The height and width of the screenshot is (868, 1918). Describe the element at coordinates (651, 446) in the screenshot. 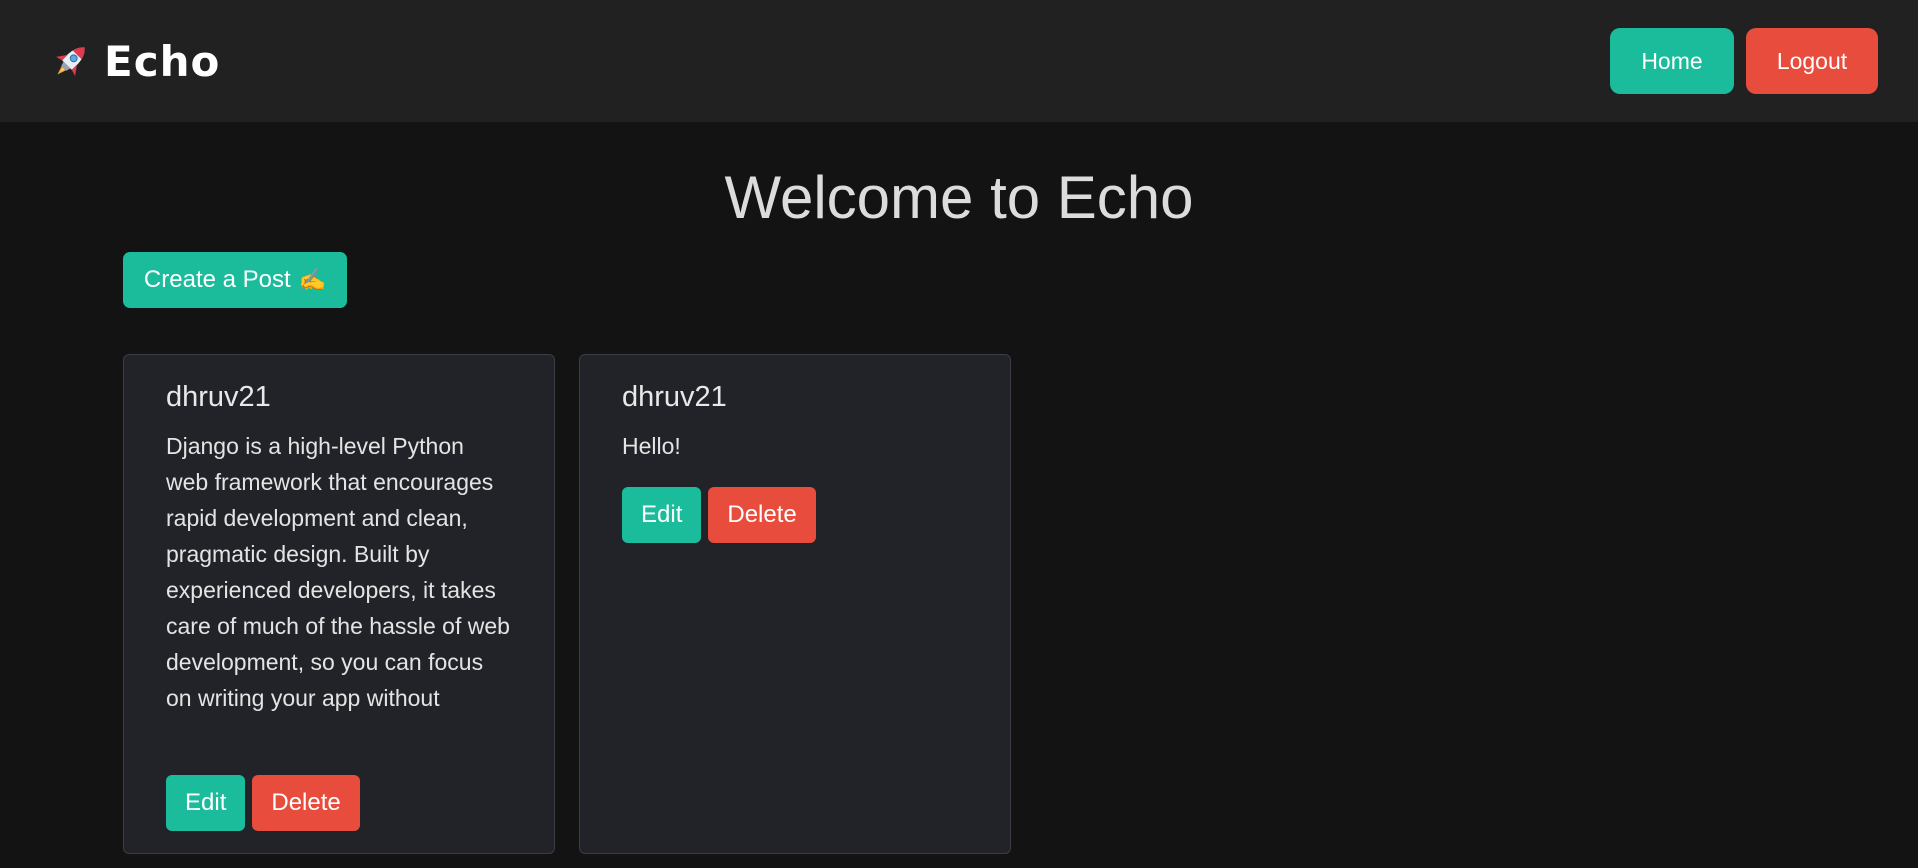

I see `post-content: Hello!` at that location.